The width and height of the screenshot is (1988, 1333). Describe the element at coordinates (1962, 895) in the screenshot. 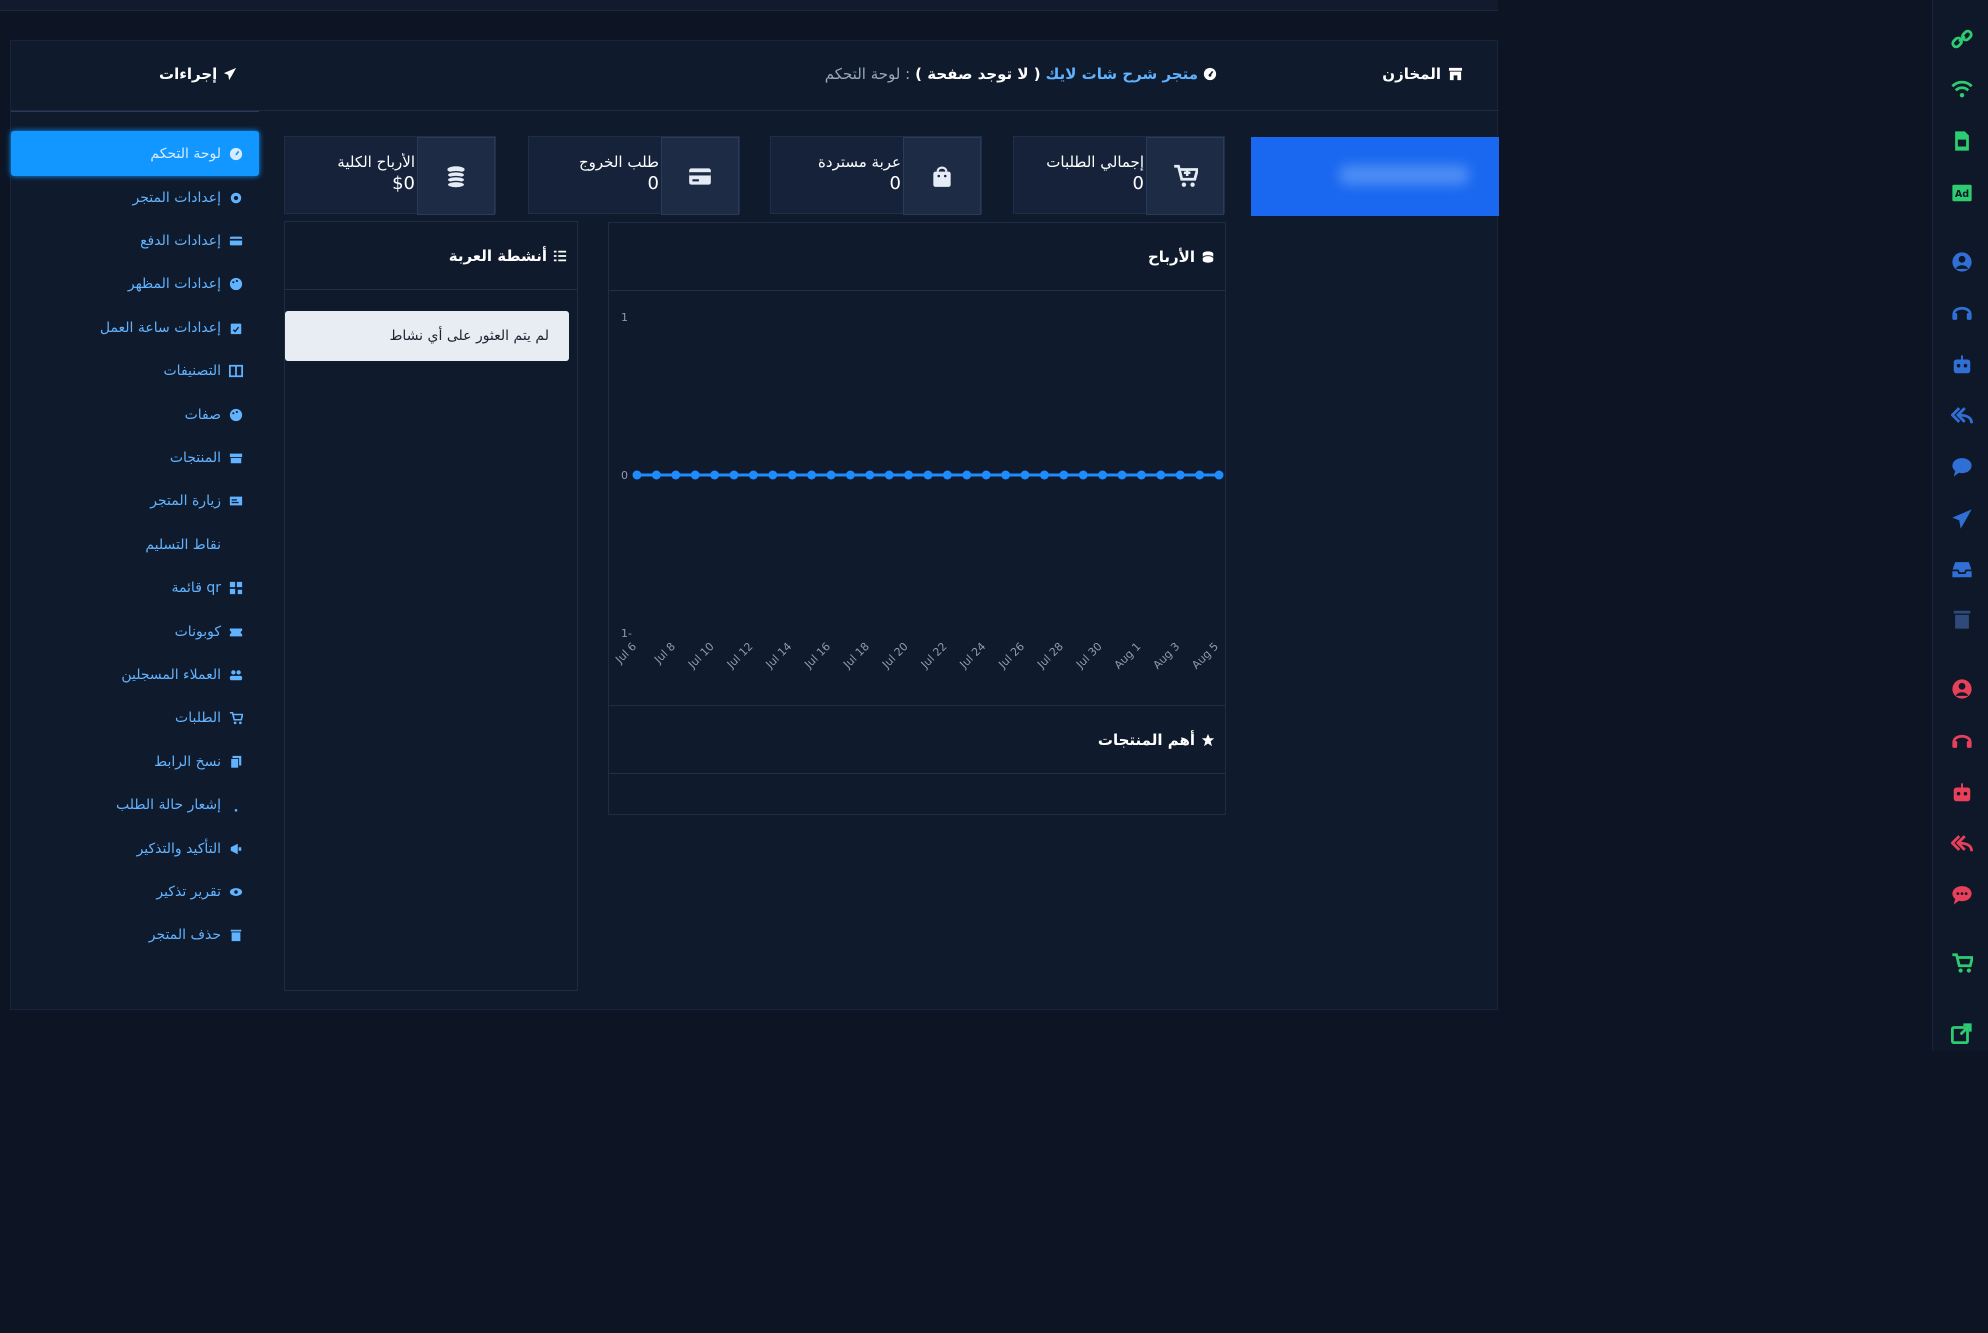

I see `comments-icon` at that location.